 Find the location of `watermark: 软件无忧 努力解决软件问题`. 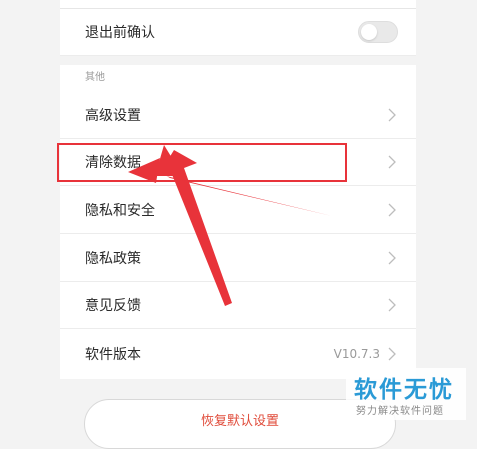

watermark: 软件无忧 努力解决软件问题 is located at coordinates (406, 394).